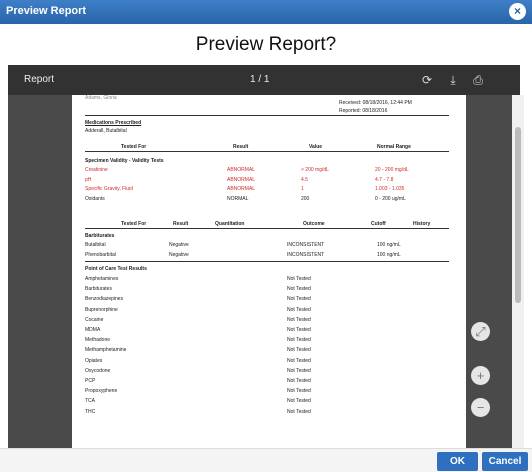 The width and height of the screenshot is (532, 472). I want to click on barbiturates-title: Barbiturates, so click(100, 236).